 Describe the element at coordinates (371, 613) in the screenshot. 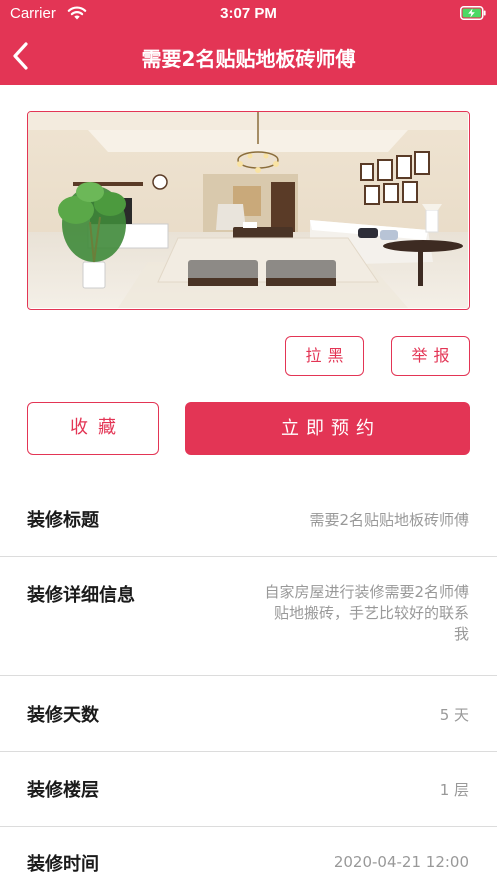

I see `detail-value-line: 贴地搬砖，手艺比较好的联系` at that location.